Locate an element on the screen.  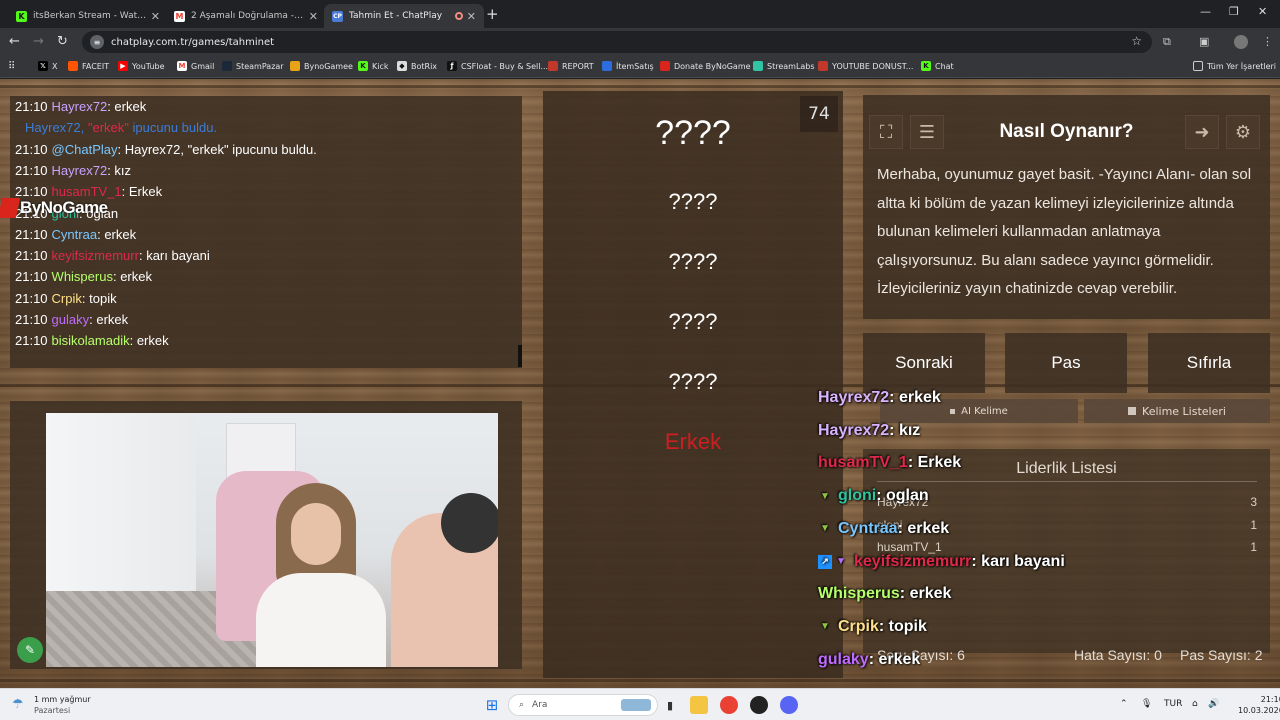
overlay-username: gulaky is located at coordinates (843, 659).